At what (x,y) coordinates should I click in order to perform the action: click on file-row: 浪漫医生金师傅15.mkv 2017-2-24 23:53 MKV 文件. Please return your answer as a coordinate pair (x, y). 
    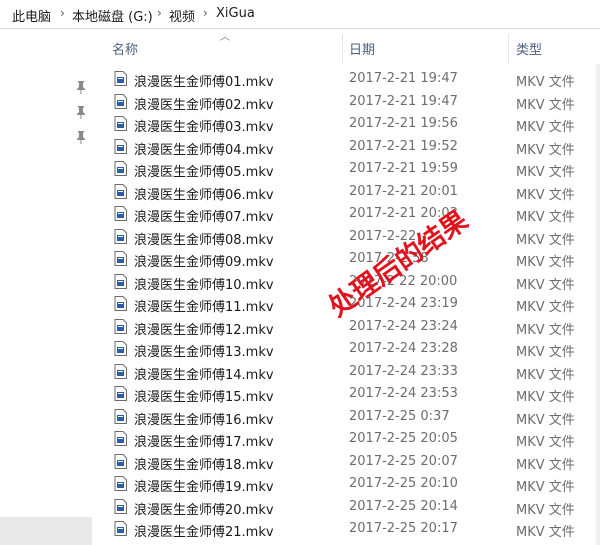
    Looking at the image, I should click on (354, 394).